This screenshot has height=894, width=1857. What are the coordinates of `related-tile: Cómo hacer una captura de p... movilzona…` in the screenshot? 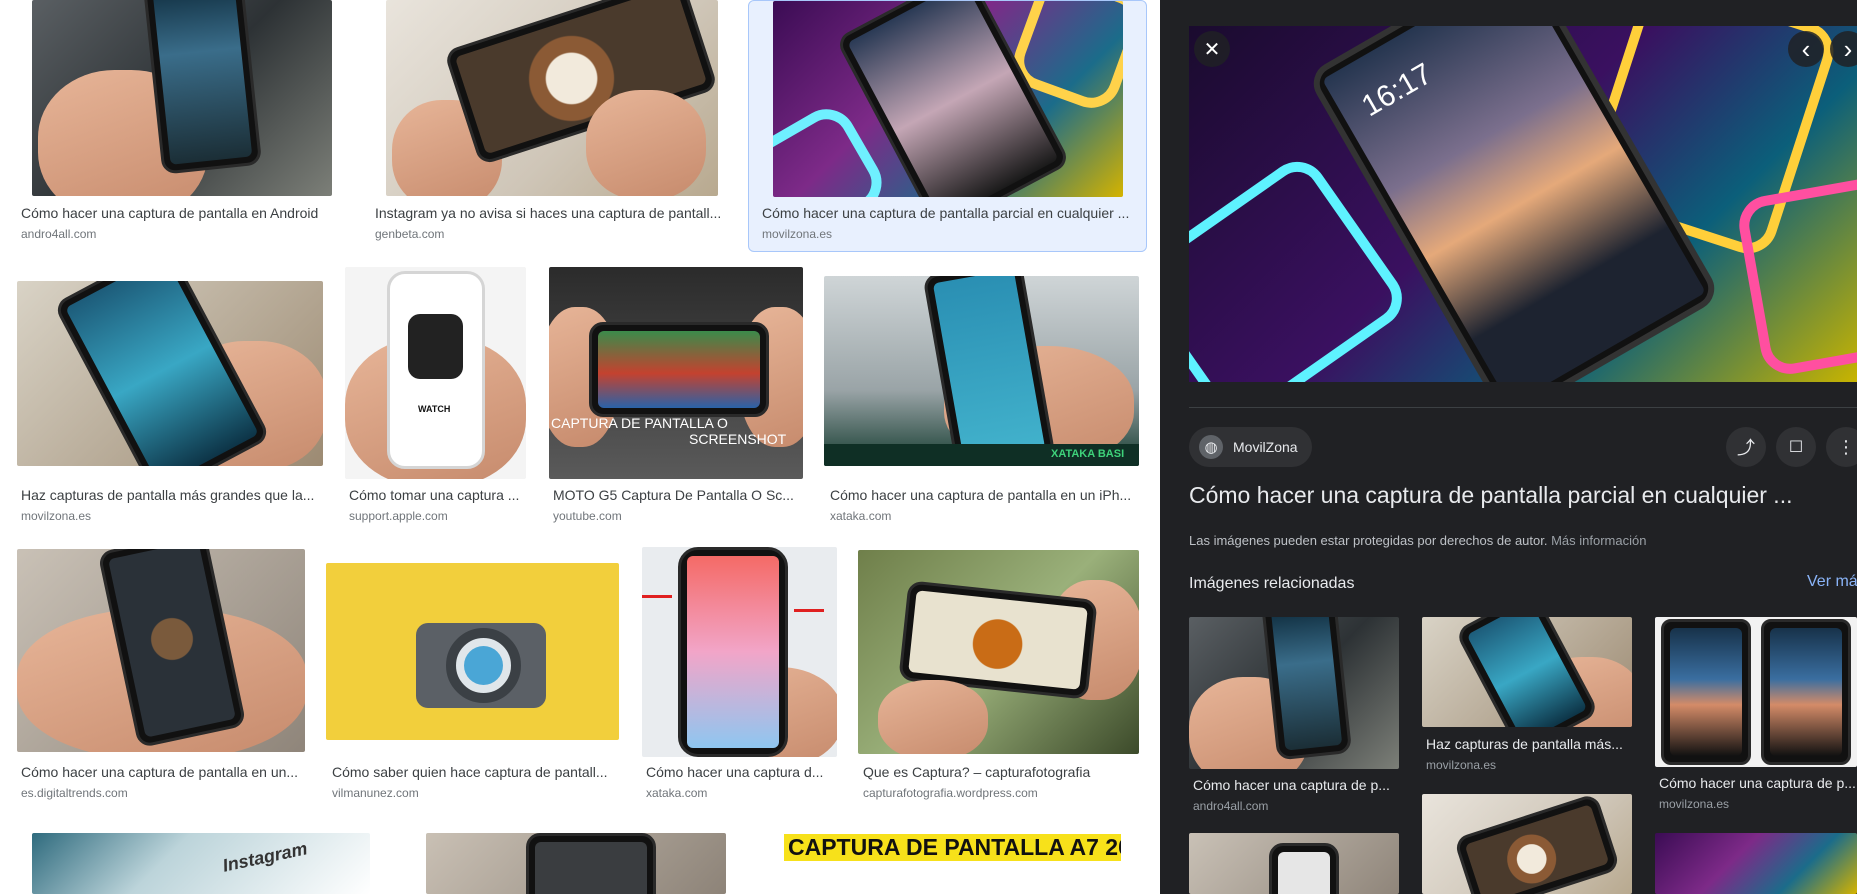 It's located at (1756, 717).